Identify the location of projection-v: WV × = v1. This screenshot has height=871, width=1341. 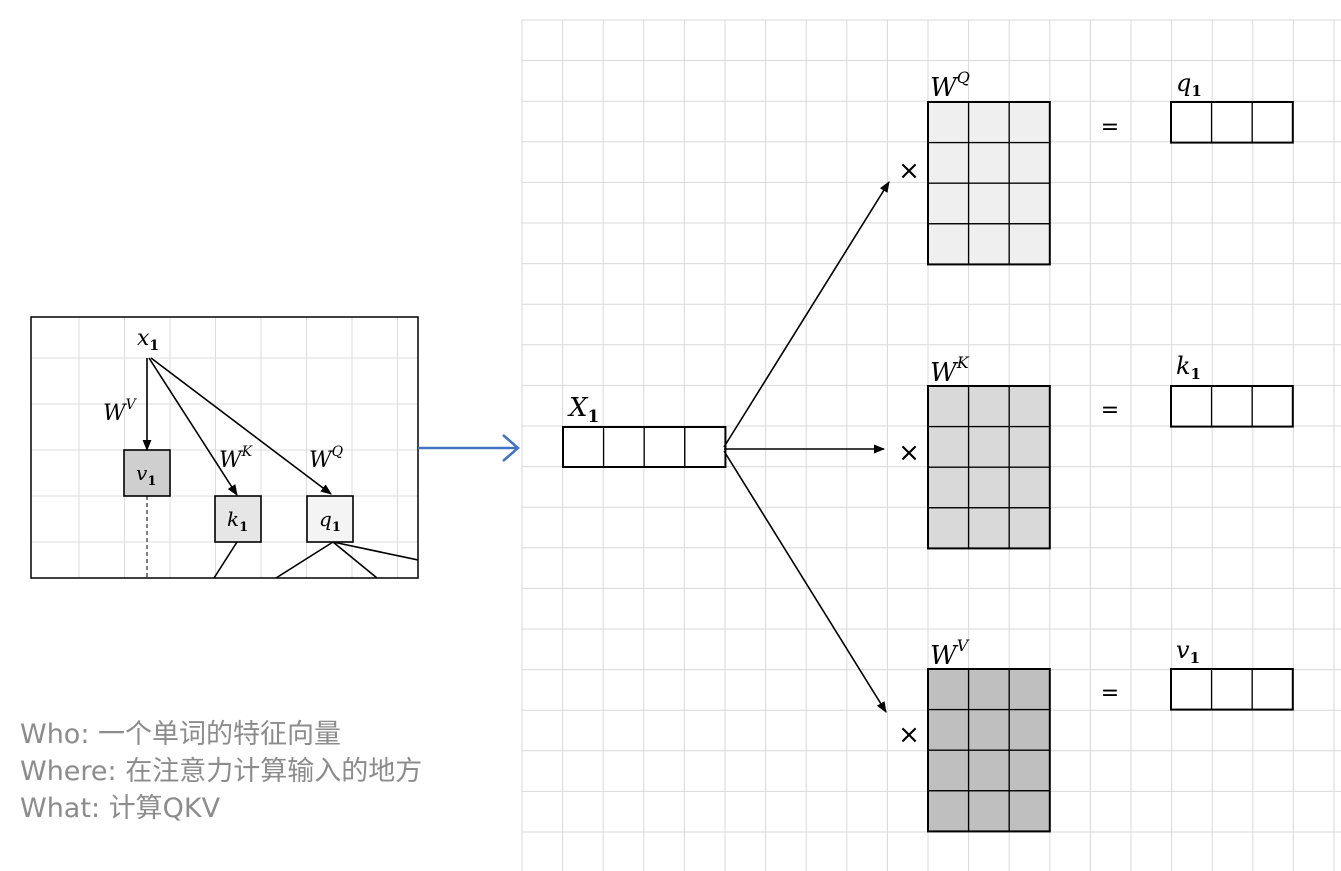
(1096, 734).